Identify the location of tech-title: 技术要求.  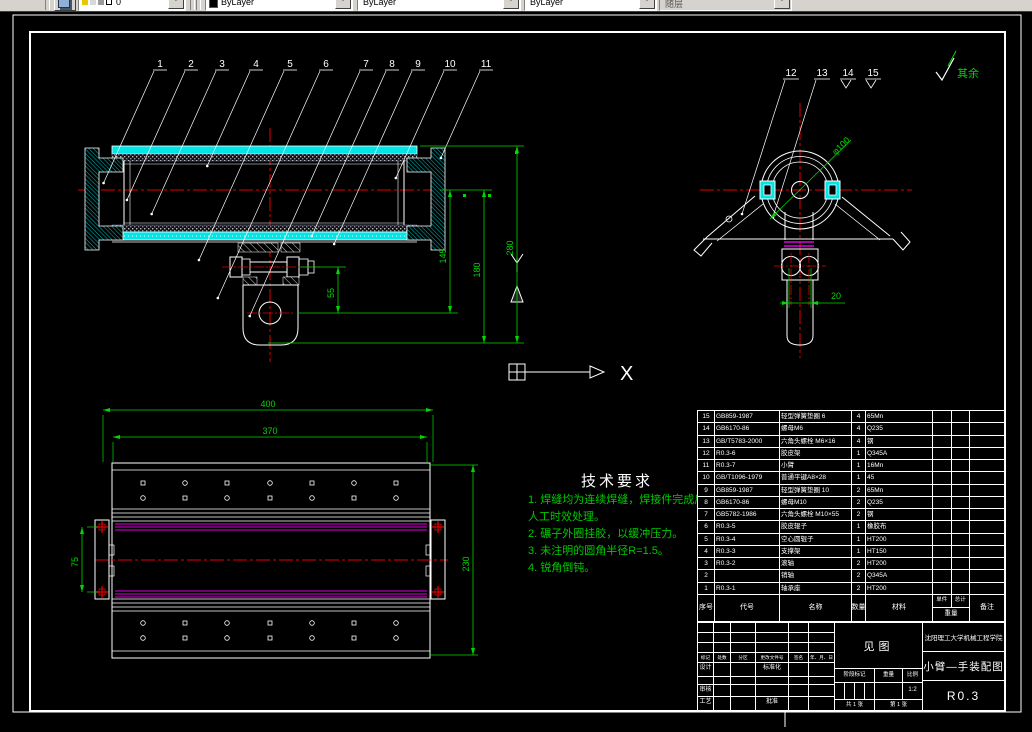
(617, 481).